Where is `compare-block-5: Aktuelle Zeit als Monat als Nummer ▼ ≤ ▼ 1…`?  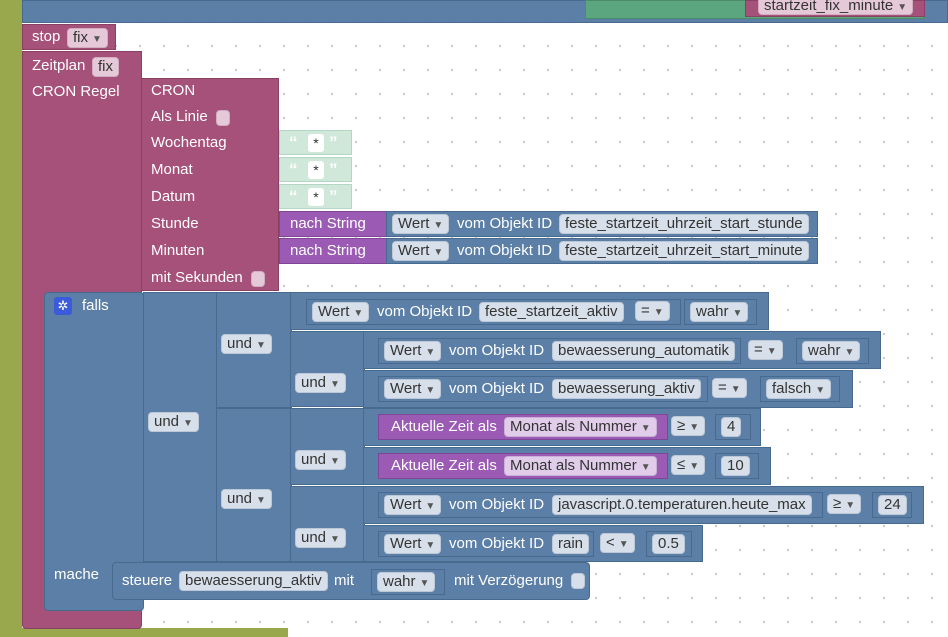
compare-block-5: Aktuelle Zeit als Monat als Nummer ▼ ≤ ▼ 1… is located at coordinates (567, 466).